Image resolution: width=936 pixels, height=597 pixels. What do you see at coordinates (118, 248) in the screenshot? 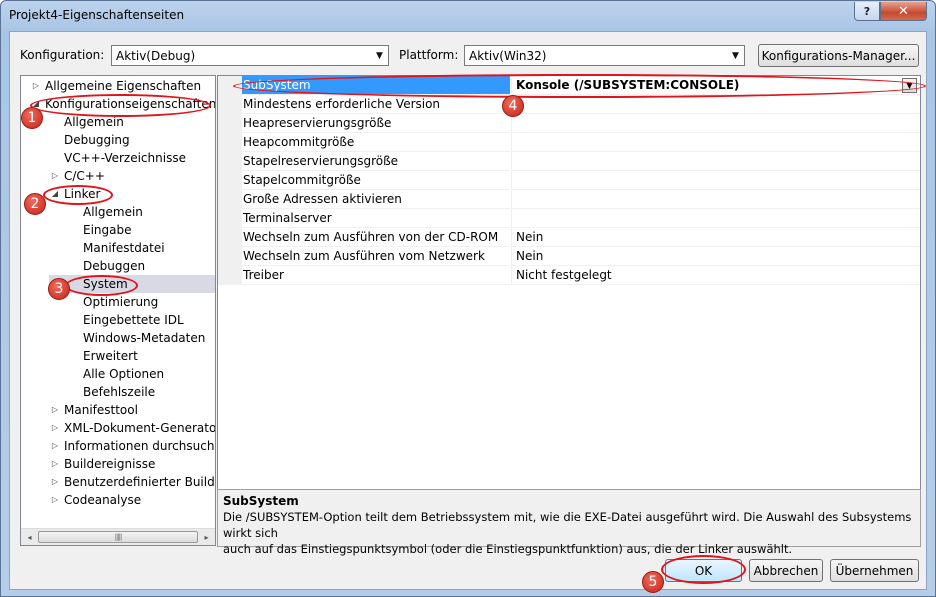
I see `tree-item: Manifestdatei` at bounding box center [118, 248].